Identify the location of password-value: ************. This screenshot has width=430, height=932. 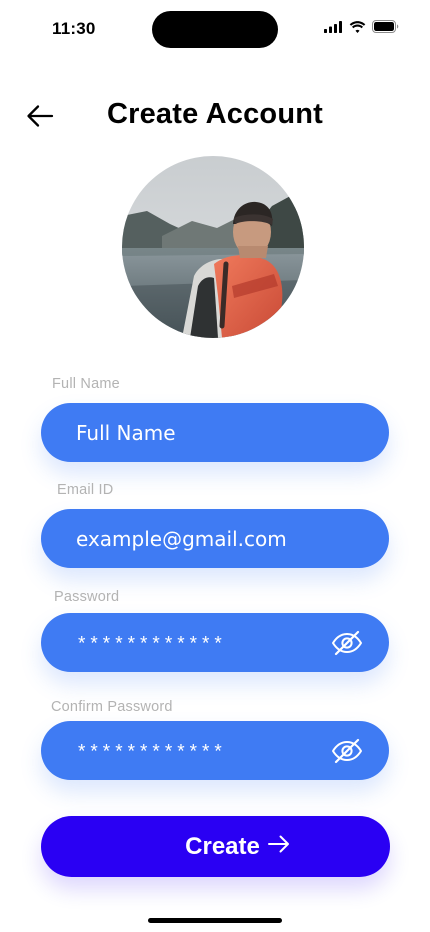
(150, 644).